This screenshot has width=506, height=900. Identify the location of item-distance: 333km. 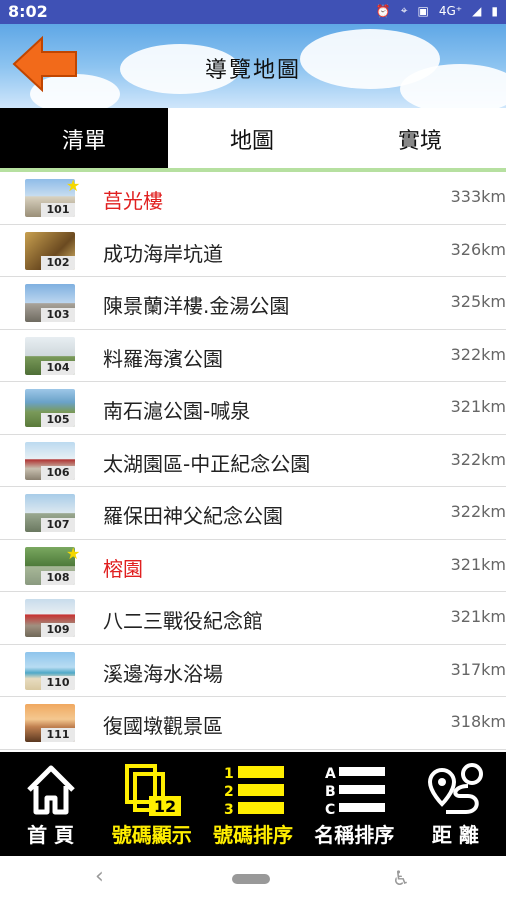
(478, 196).